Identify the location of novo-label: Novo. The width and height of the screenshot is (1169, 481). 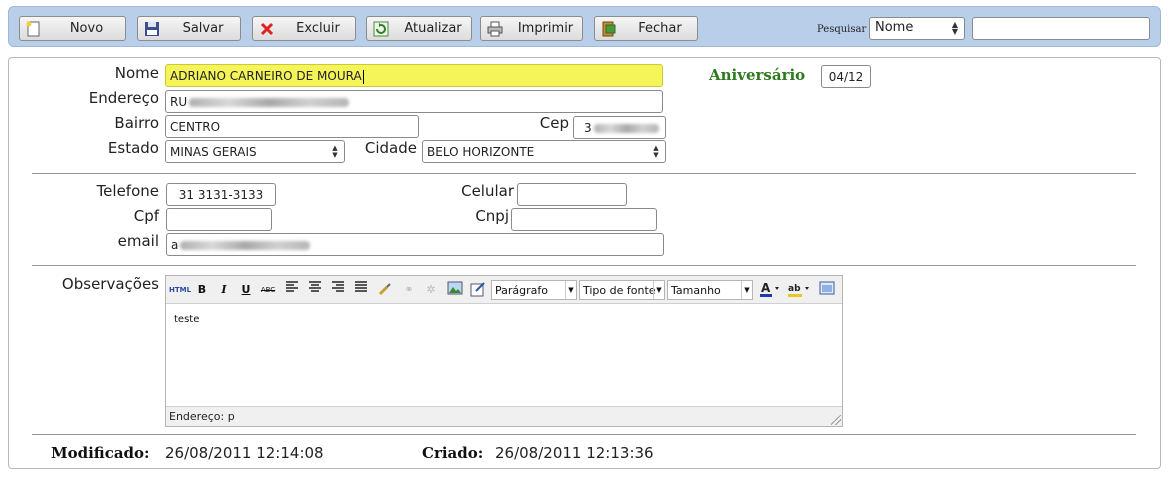
(86, 28).